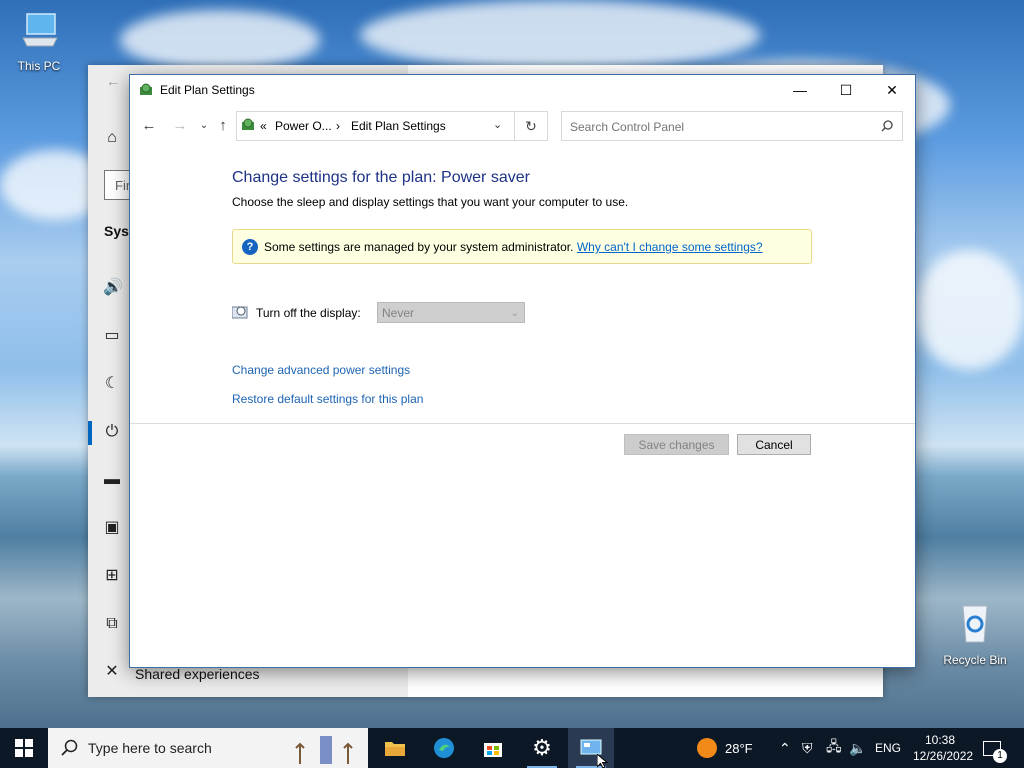 This screenshot has width=1024, height=768. What do you see at coordinates (892, 90) in the screenshot?
I see `close-button: ✕` at bounding box center [892, 90].